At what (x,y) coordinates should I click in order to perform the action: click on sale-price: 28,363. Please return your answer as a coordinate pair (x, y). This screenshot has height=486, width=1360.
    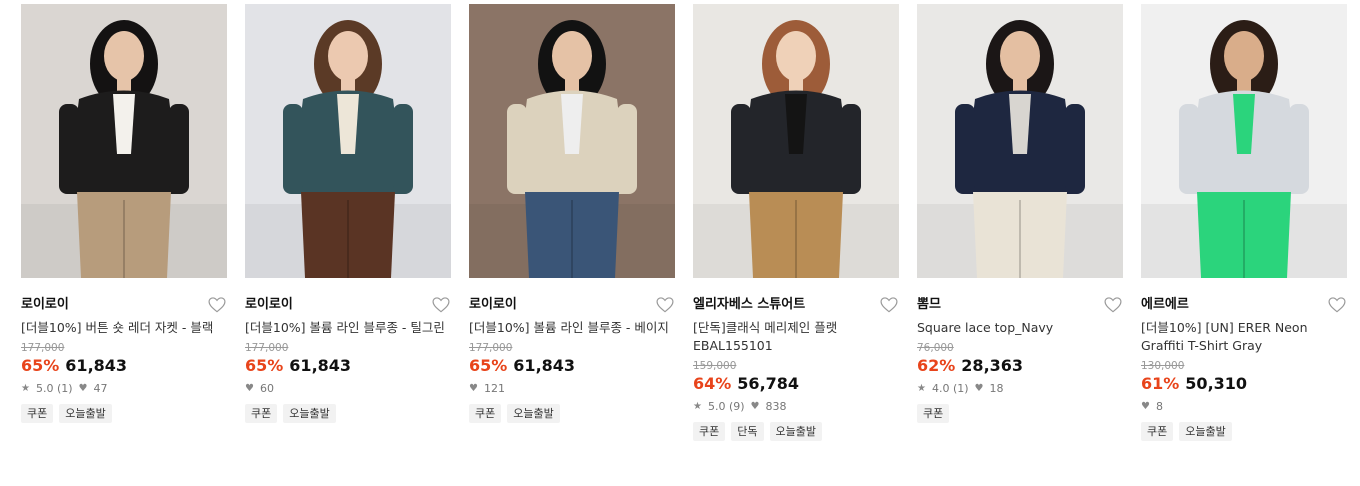
    Looking at the image, I should click on (992, 365).